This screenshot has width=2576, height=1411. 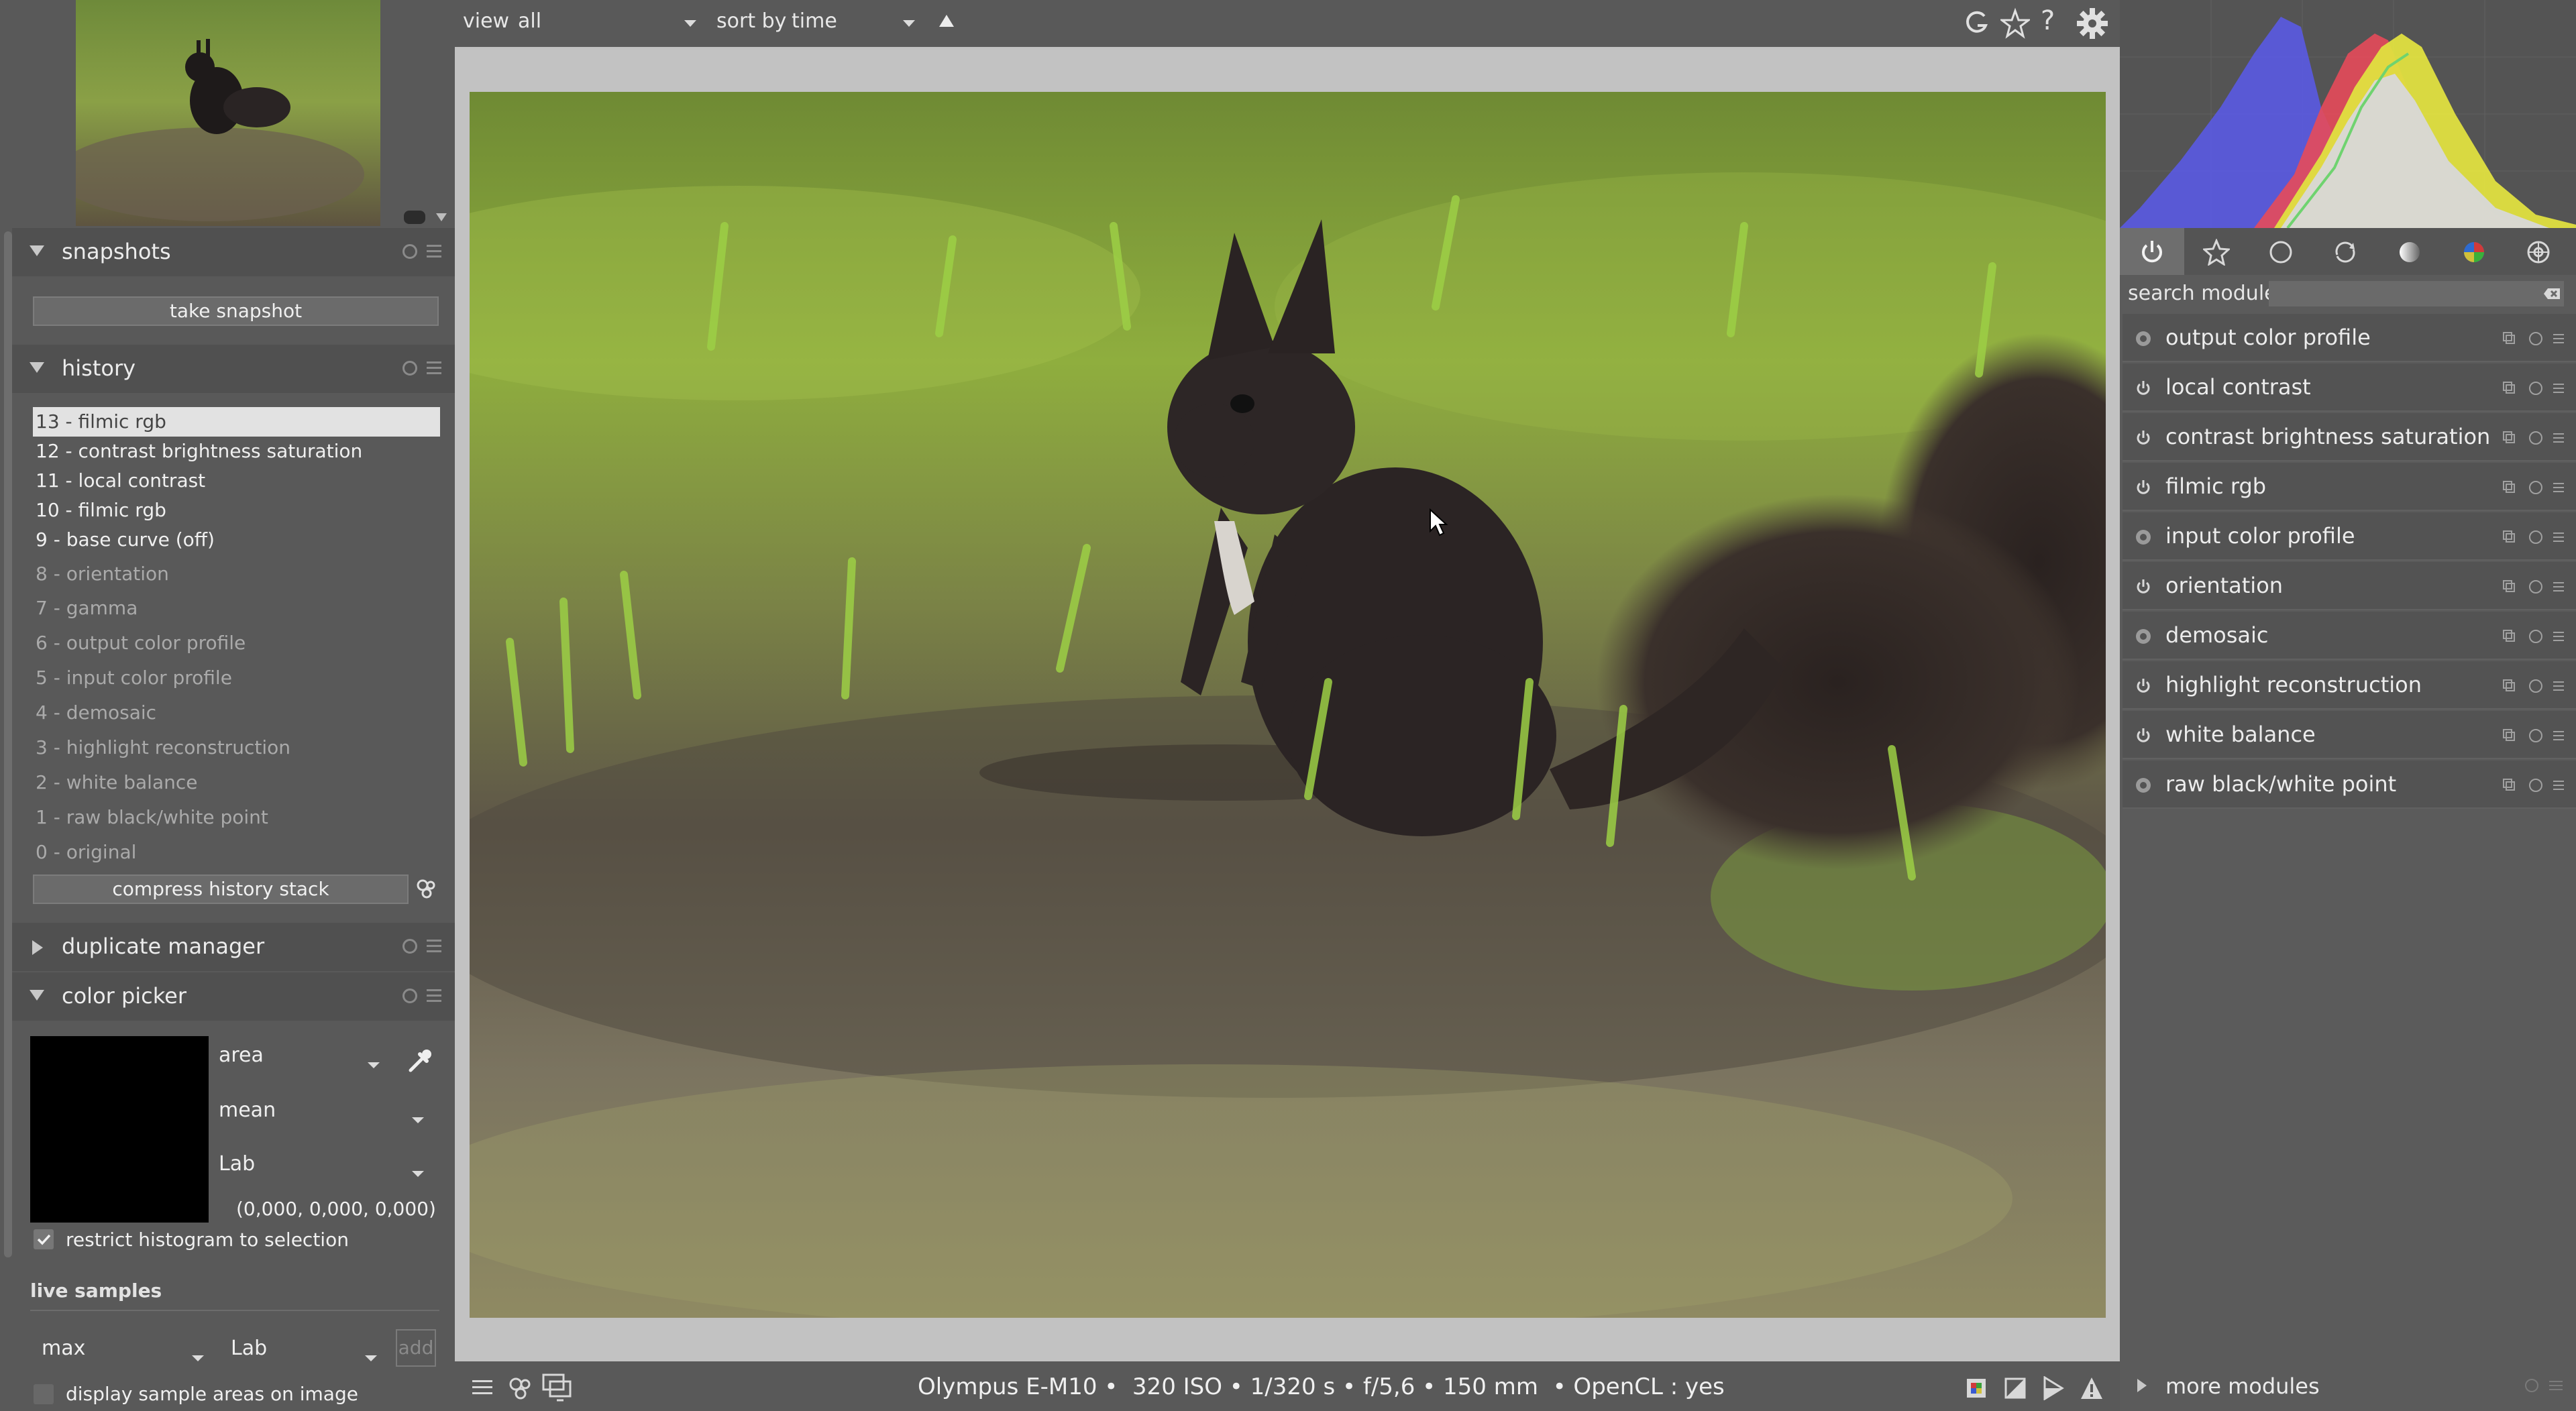 What do you see at coordinates (2409, 251) in the screenshot?
I see `tab-tone` at bounding box center [2409, 251].